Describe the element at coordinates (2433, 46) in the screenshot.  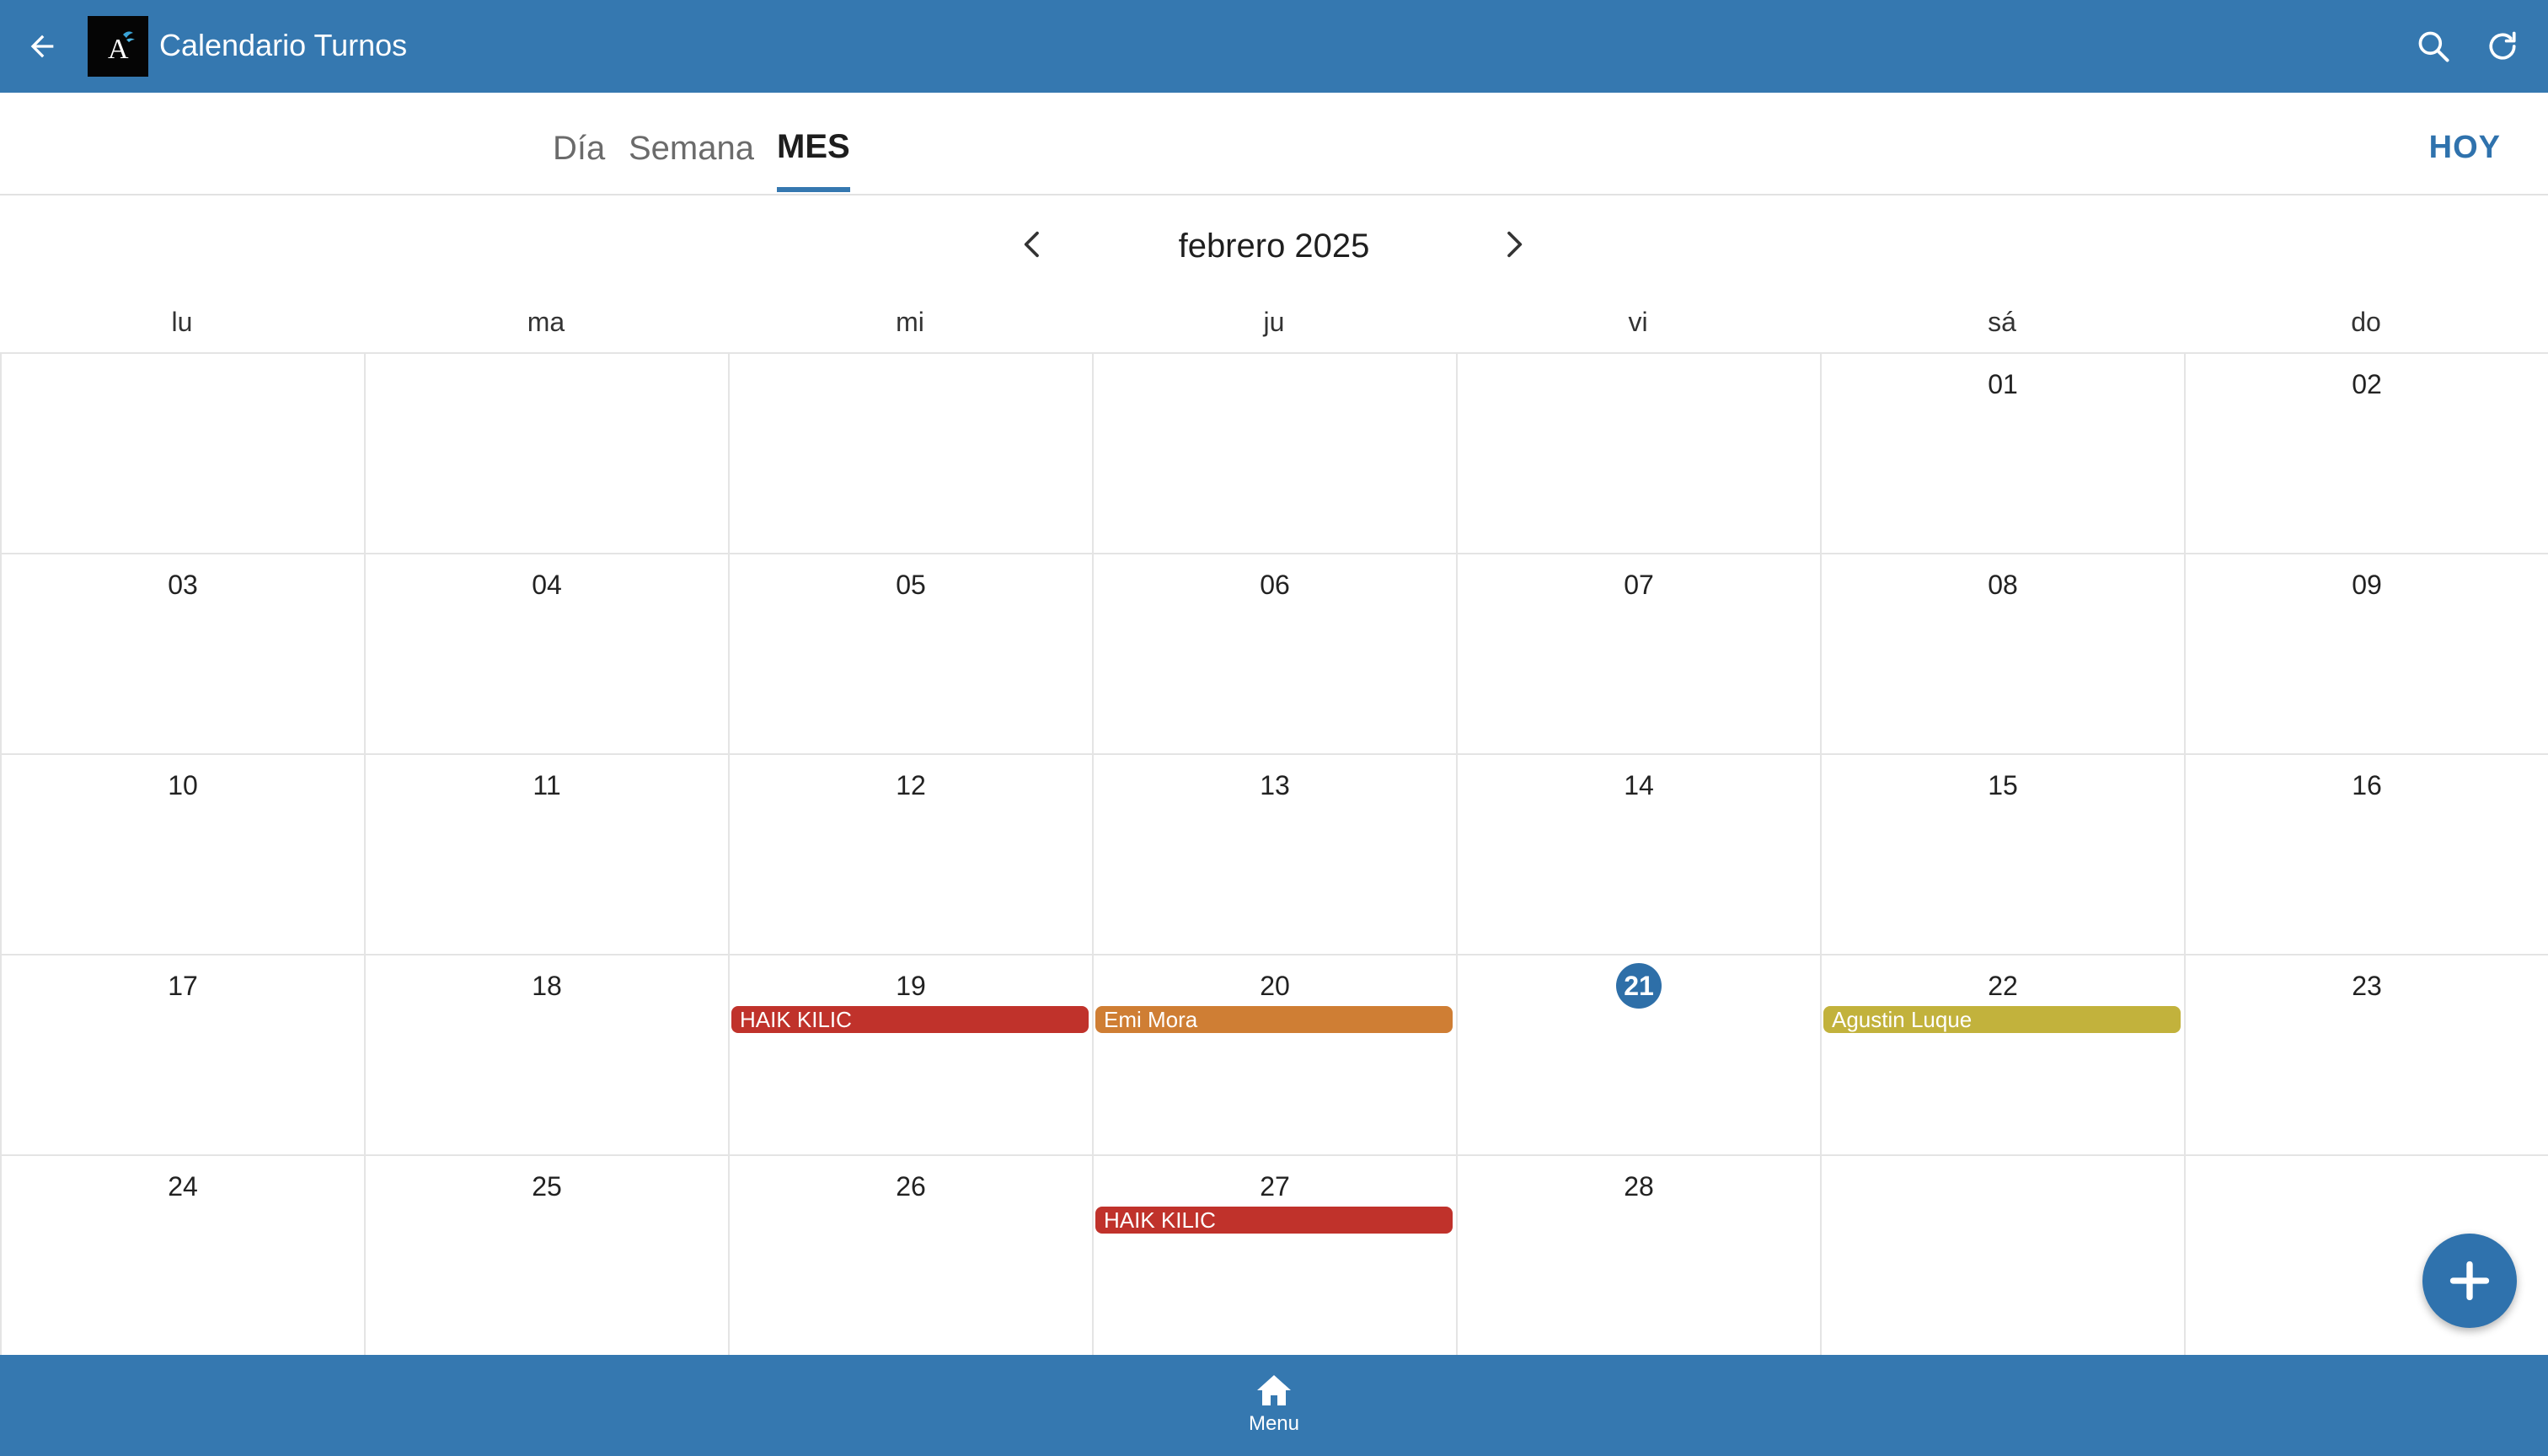
I see `search-icon` at that location.